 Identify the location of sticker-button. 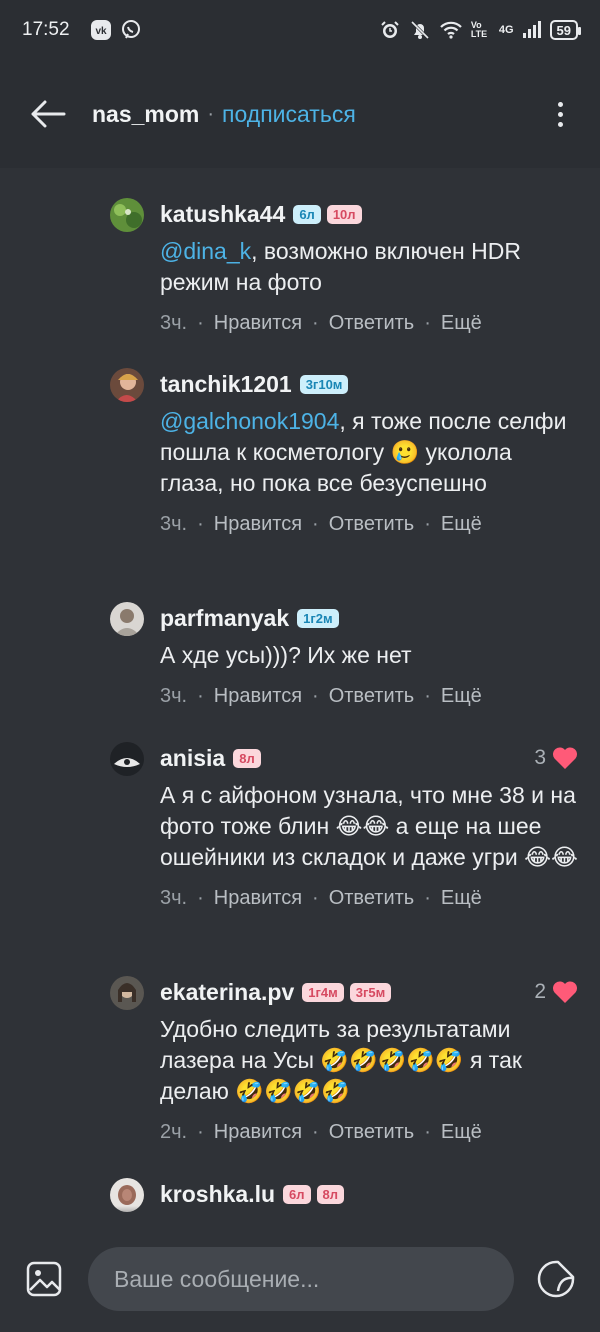
(556, 1279).